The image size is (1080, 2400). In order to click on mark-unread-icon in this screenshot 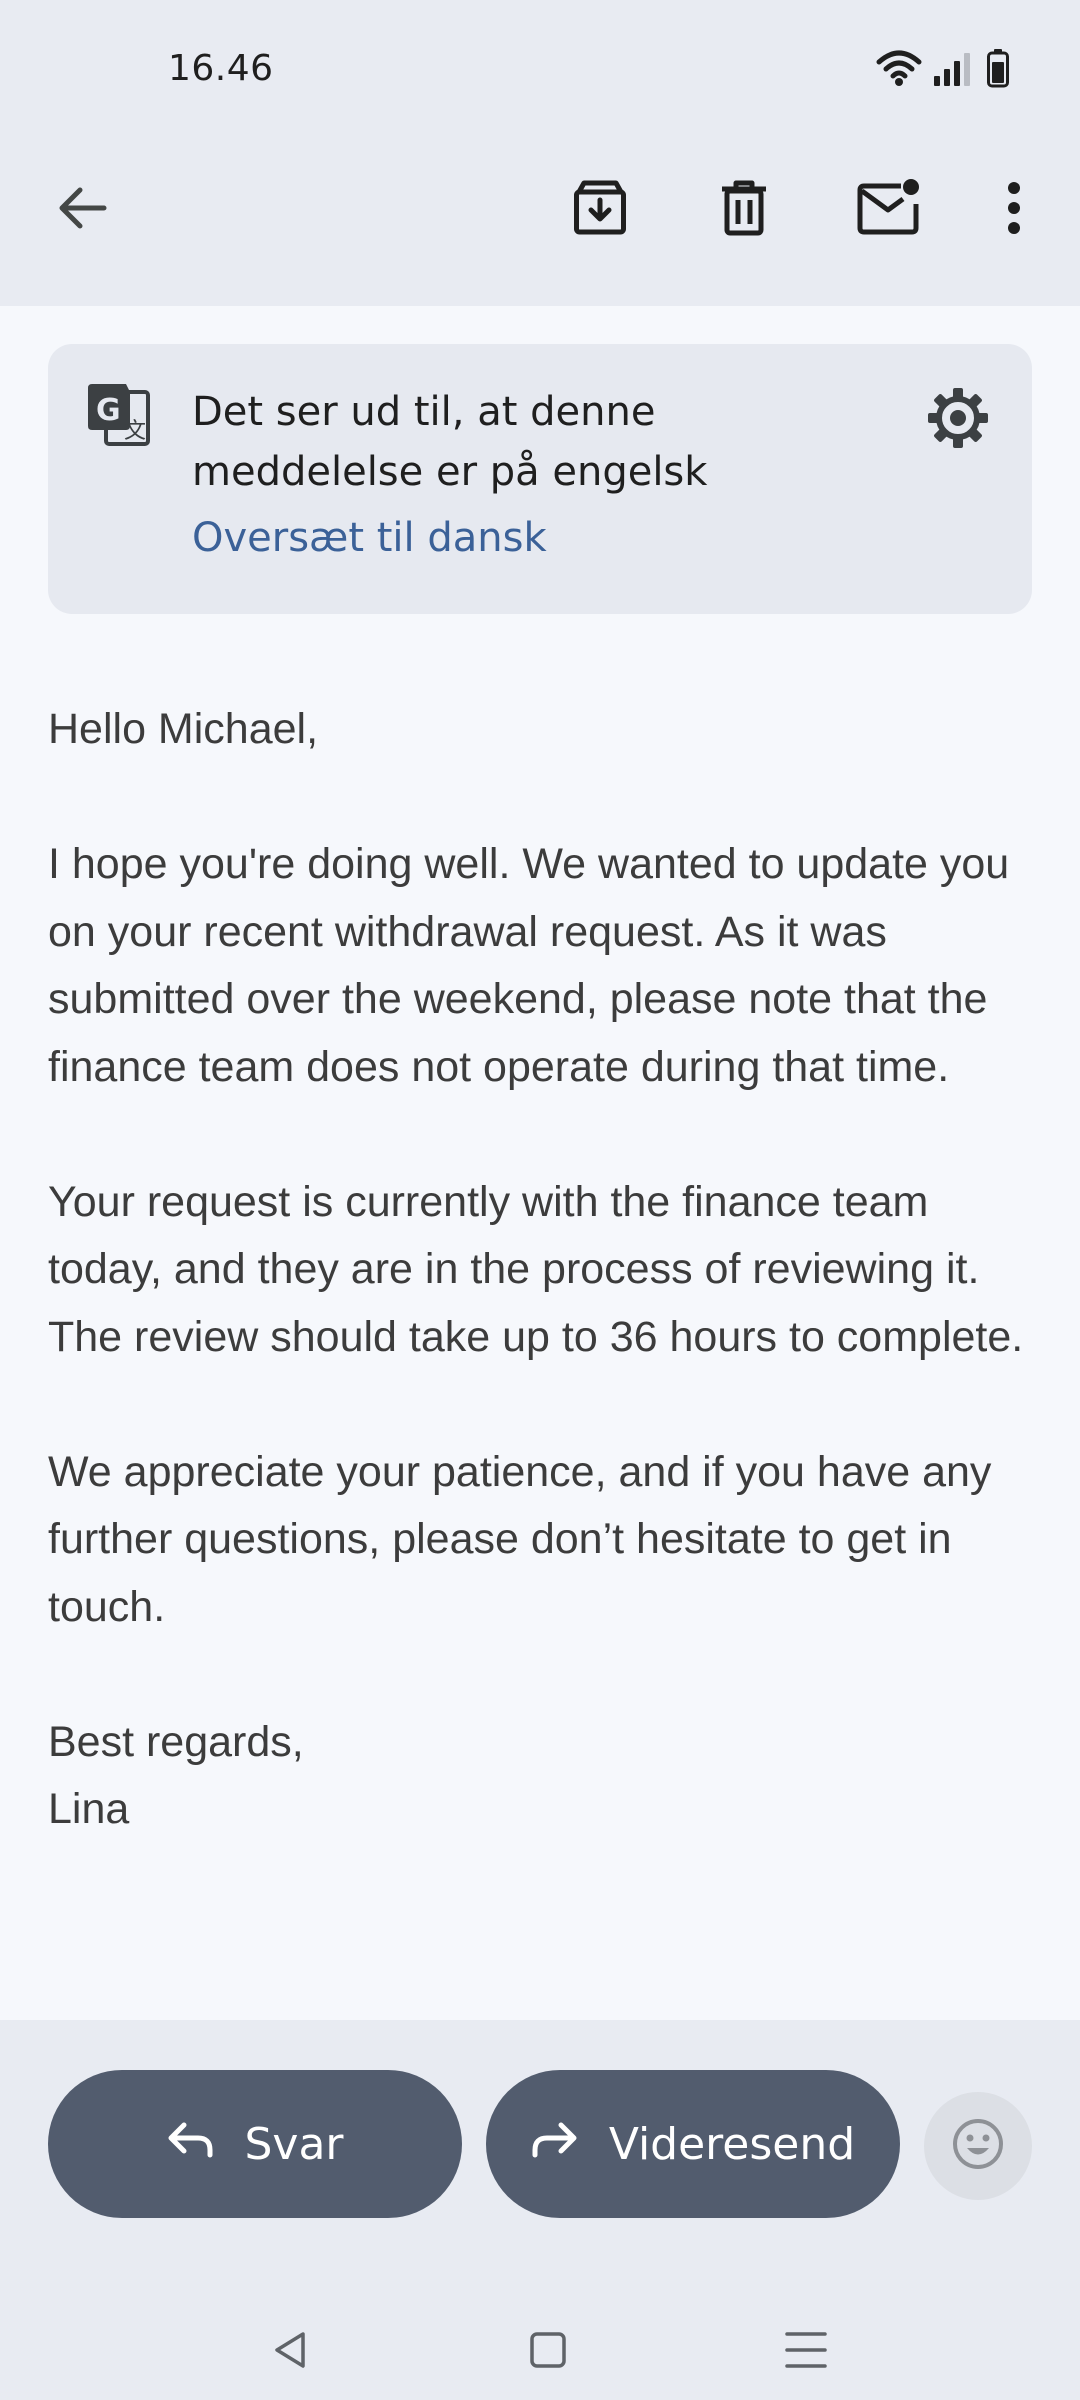, I will do `click(888, 210)`.